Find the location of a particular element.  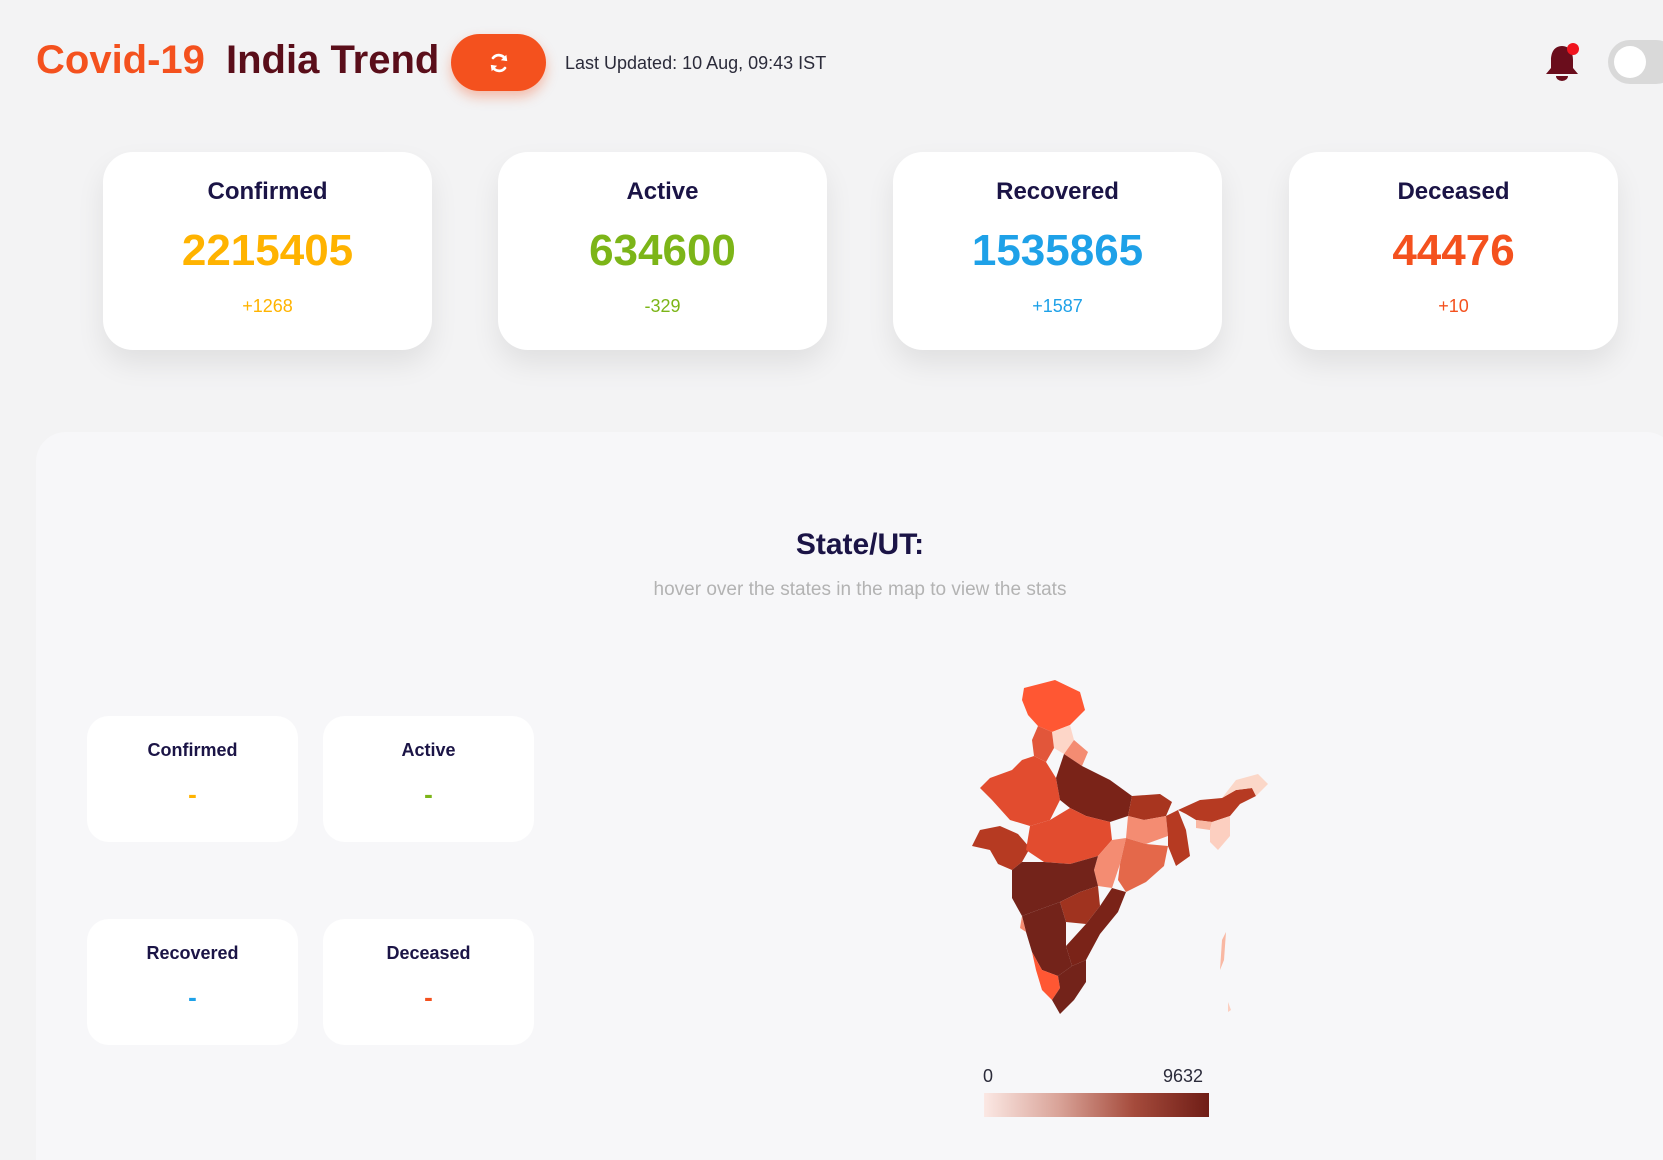

stat-delta: +10 is located at coordinates (1453, 306).